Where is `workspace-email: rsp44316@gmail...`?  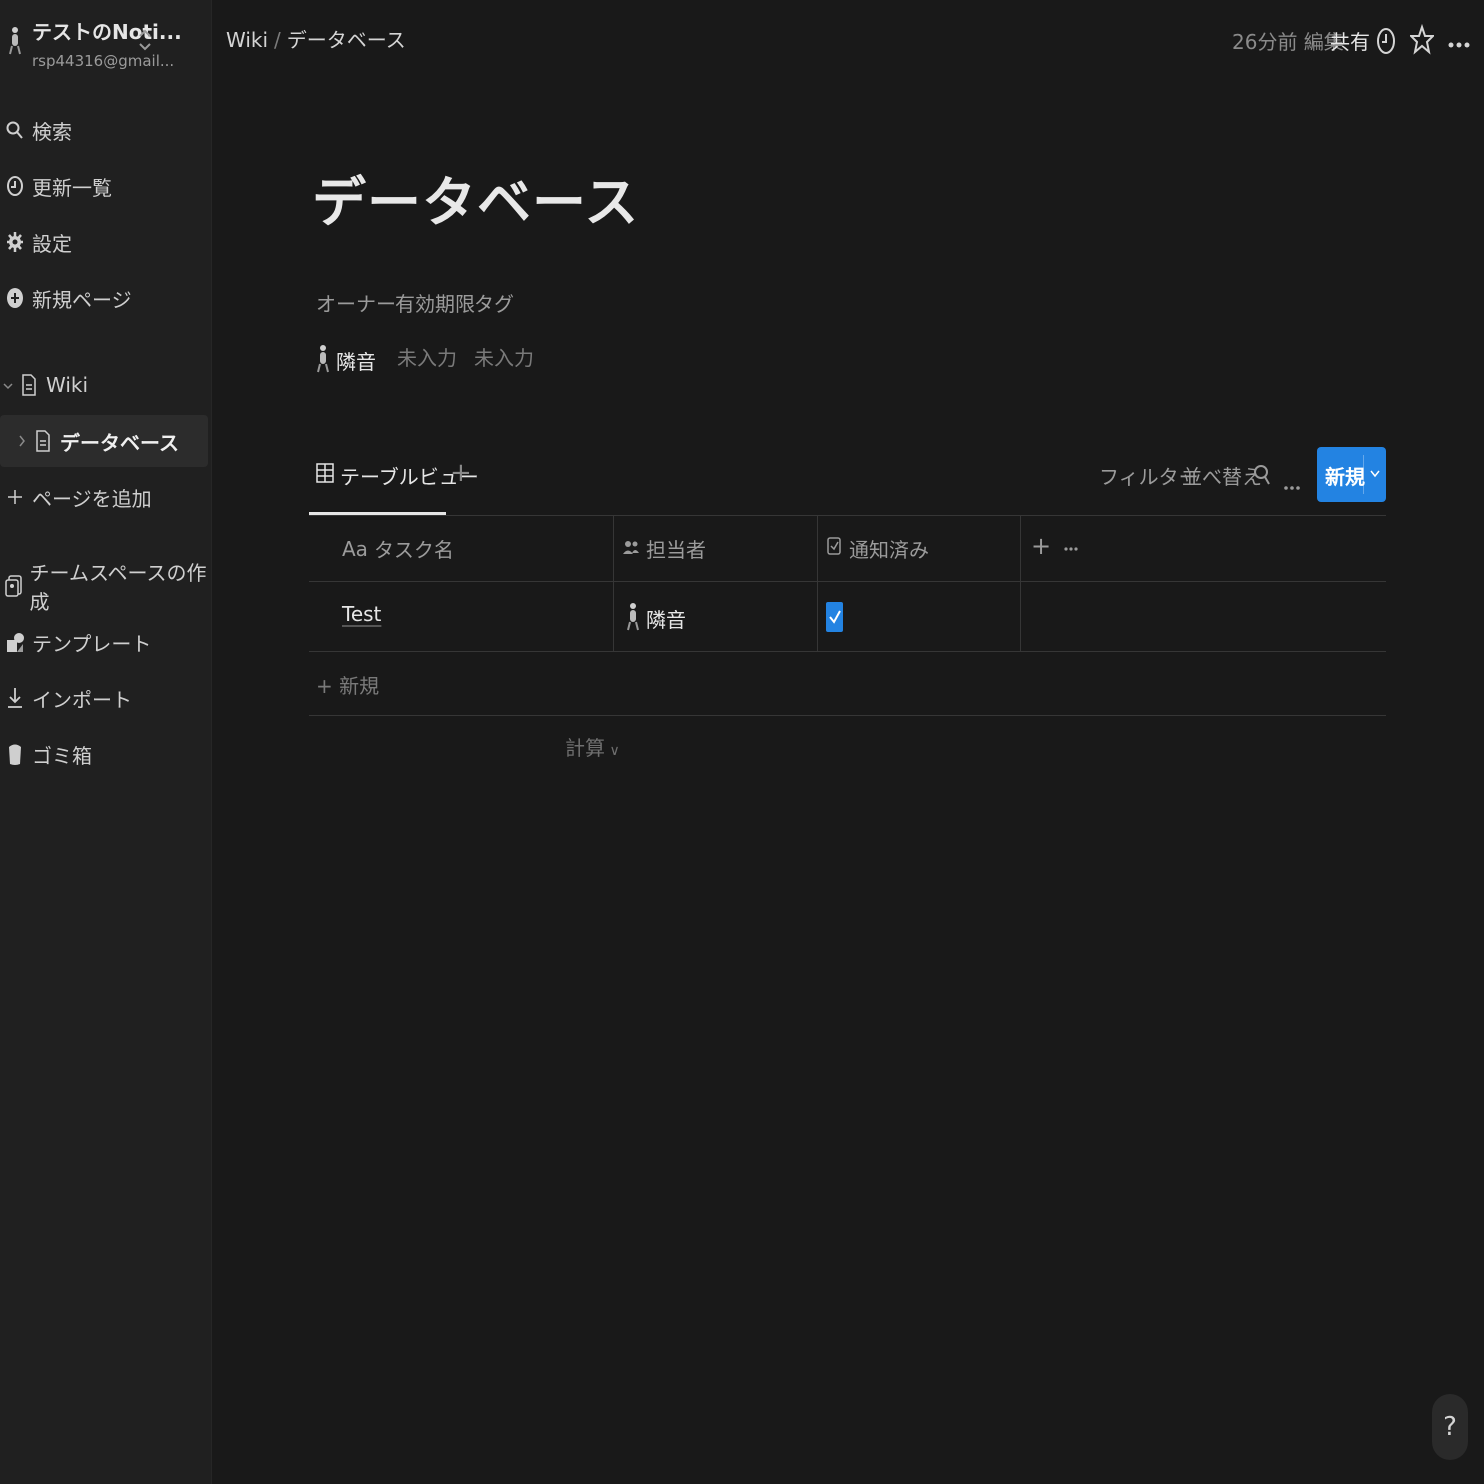
workspace-email: rsp44316@gmail... is located at coordinates (103, 61).